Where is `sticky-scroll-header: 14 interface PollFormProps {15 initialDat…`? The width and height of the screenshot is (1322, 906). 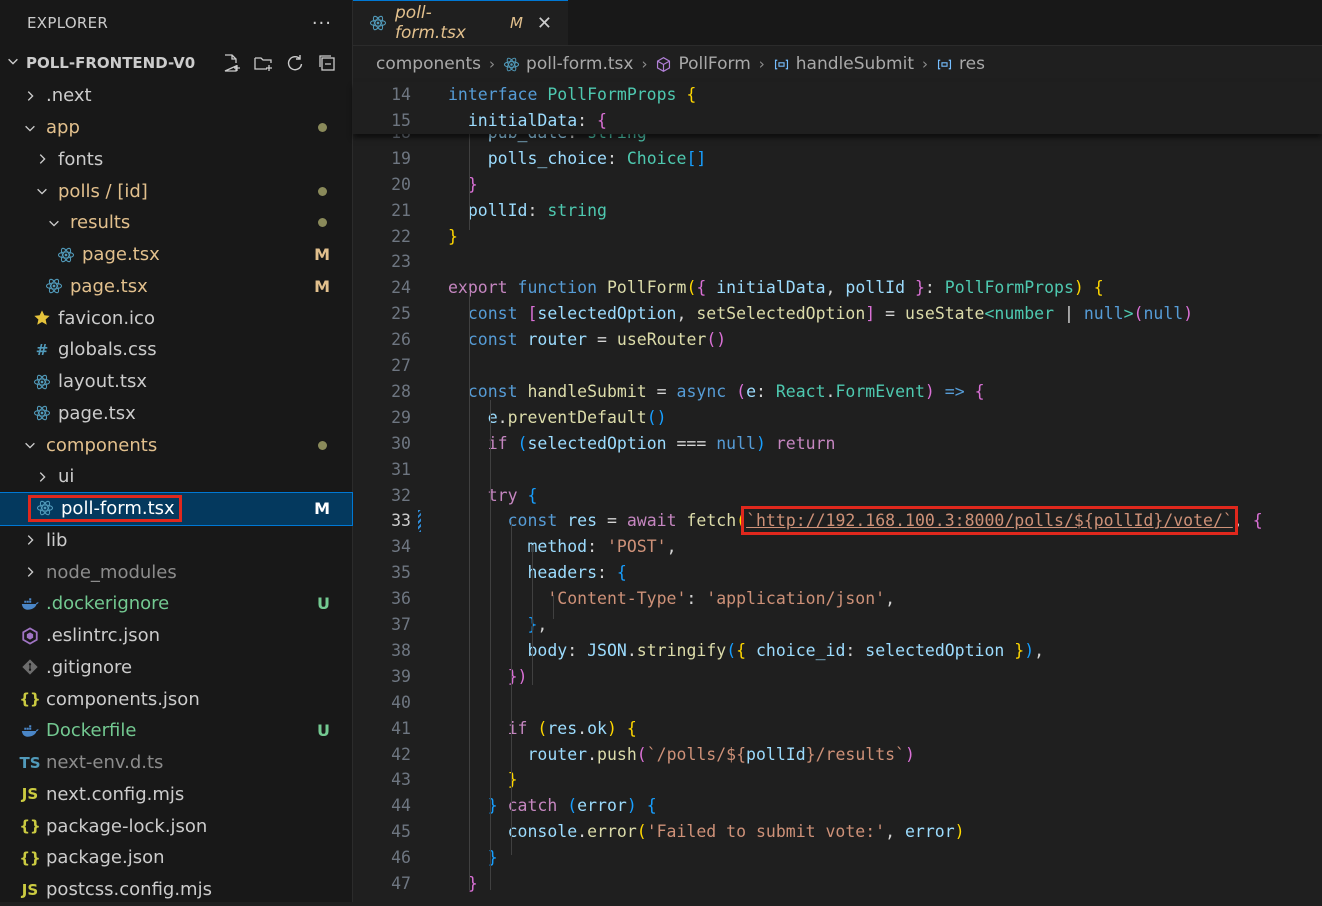
sticky-scroll-header: 14 interface PollFormProps {15 initialDat… is located at coordinates (837, 108).